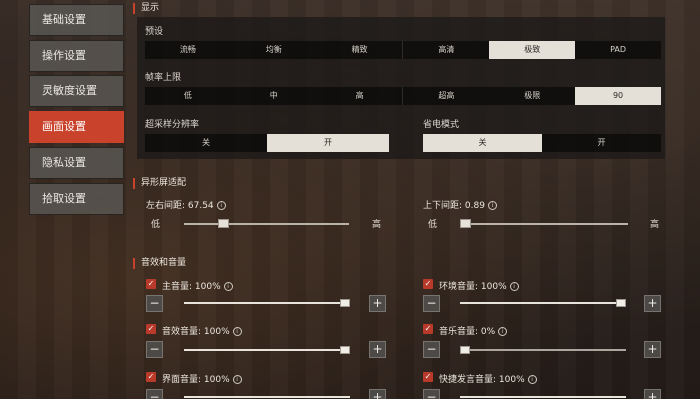  I want to click on music-volume-plus-button: +, so click(652, 349).